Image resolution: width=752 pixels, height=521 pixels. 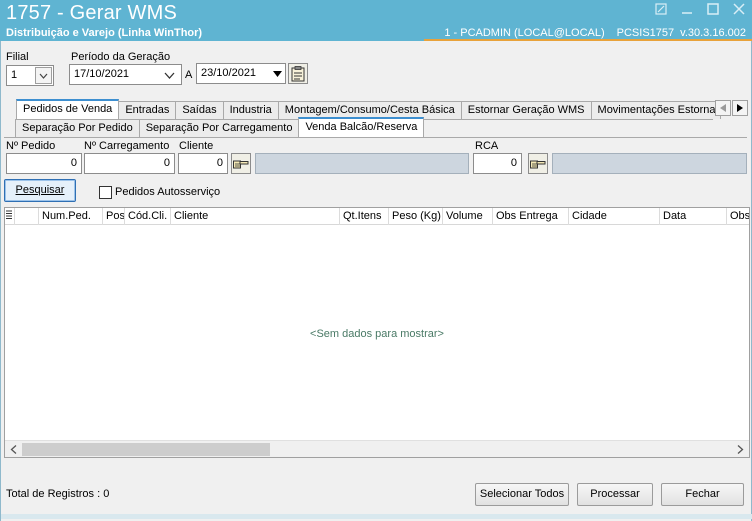 What do you see at coordinates (219, 163) in the screenshot?
I see `cliente-value: 0` at bounding box center [219, 163].